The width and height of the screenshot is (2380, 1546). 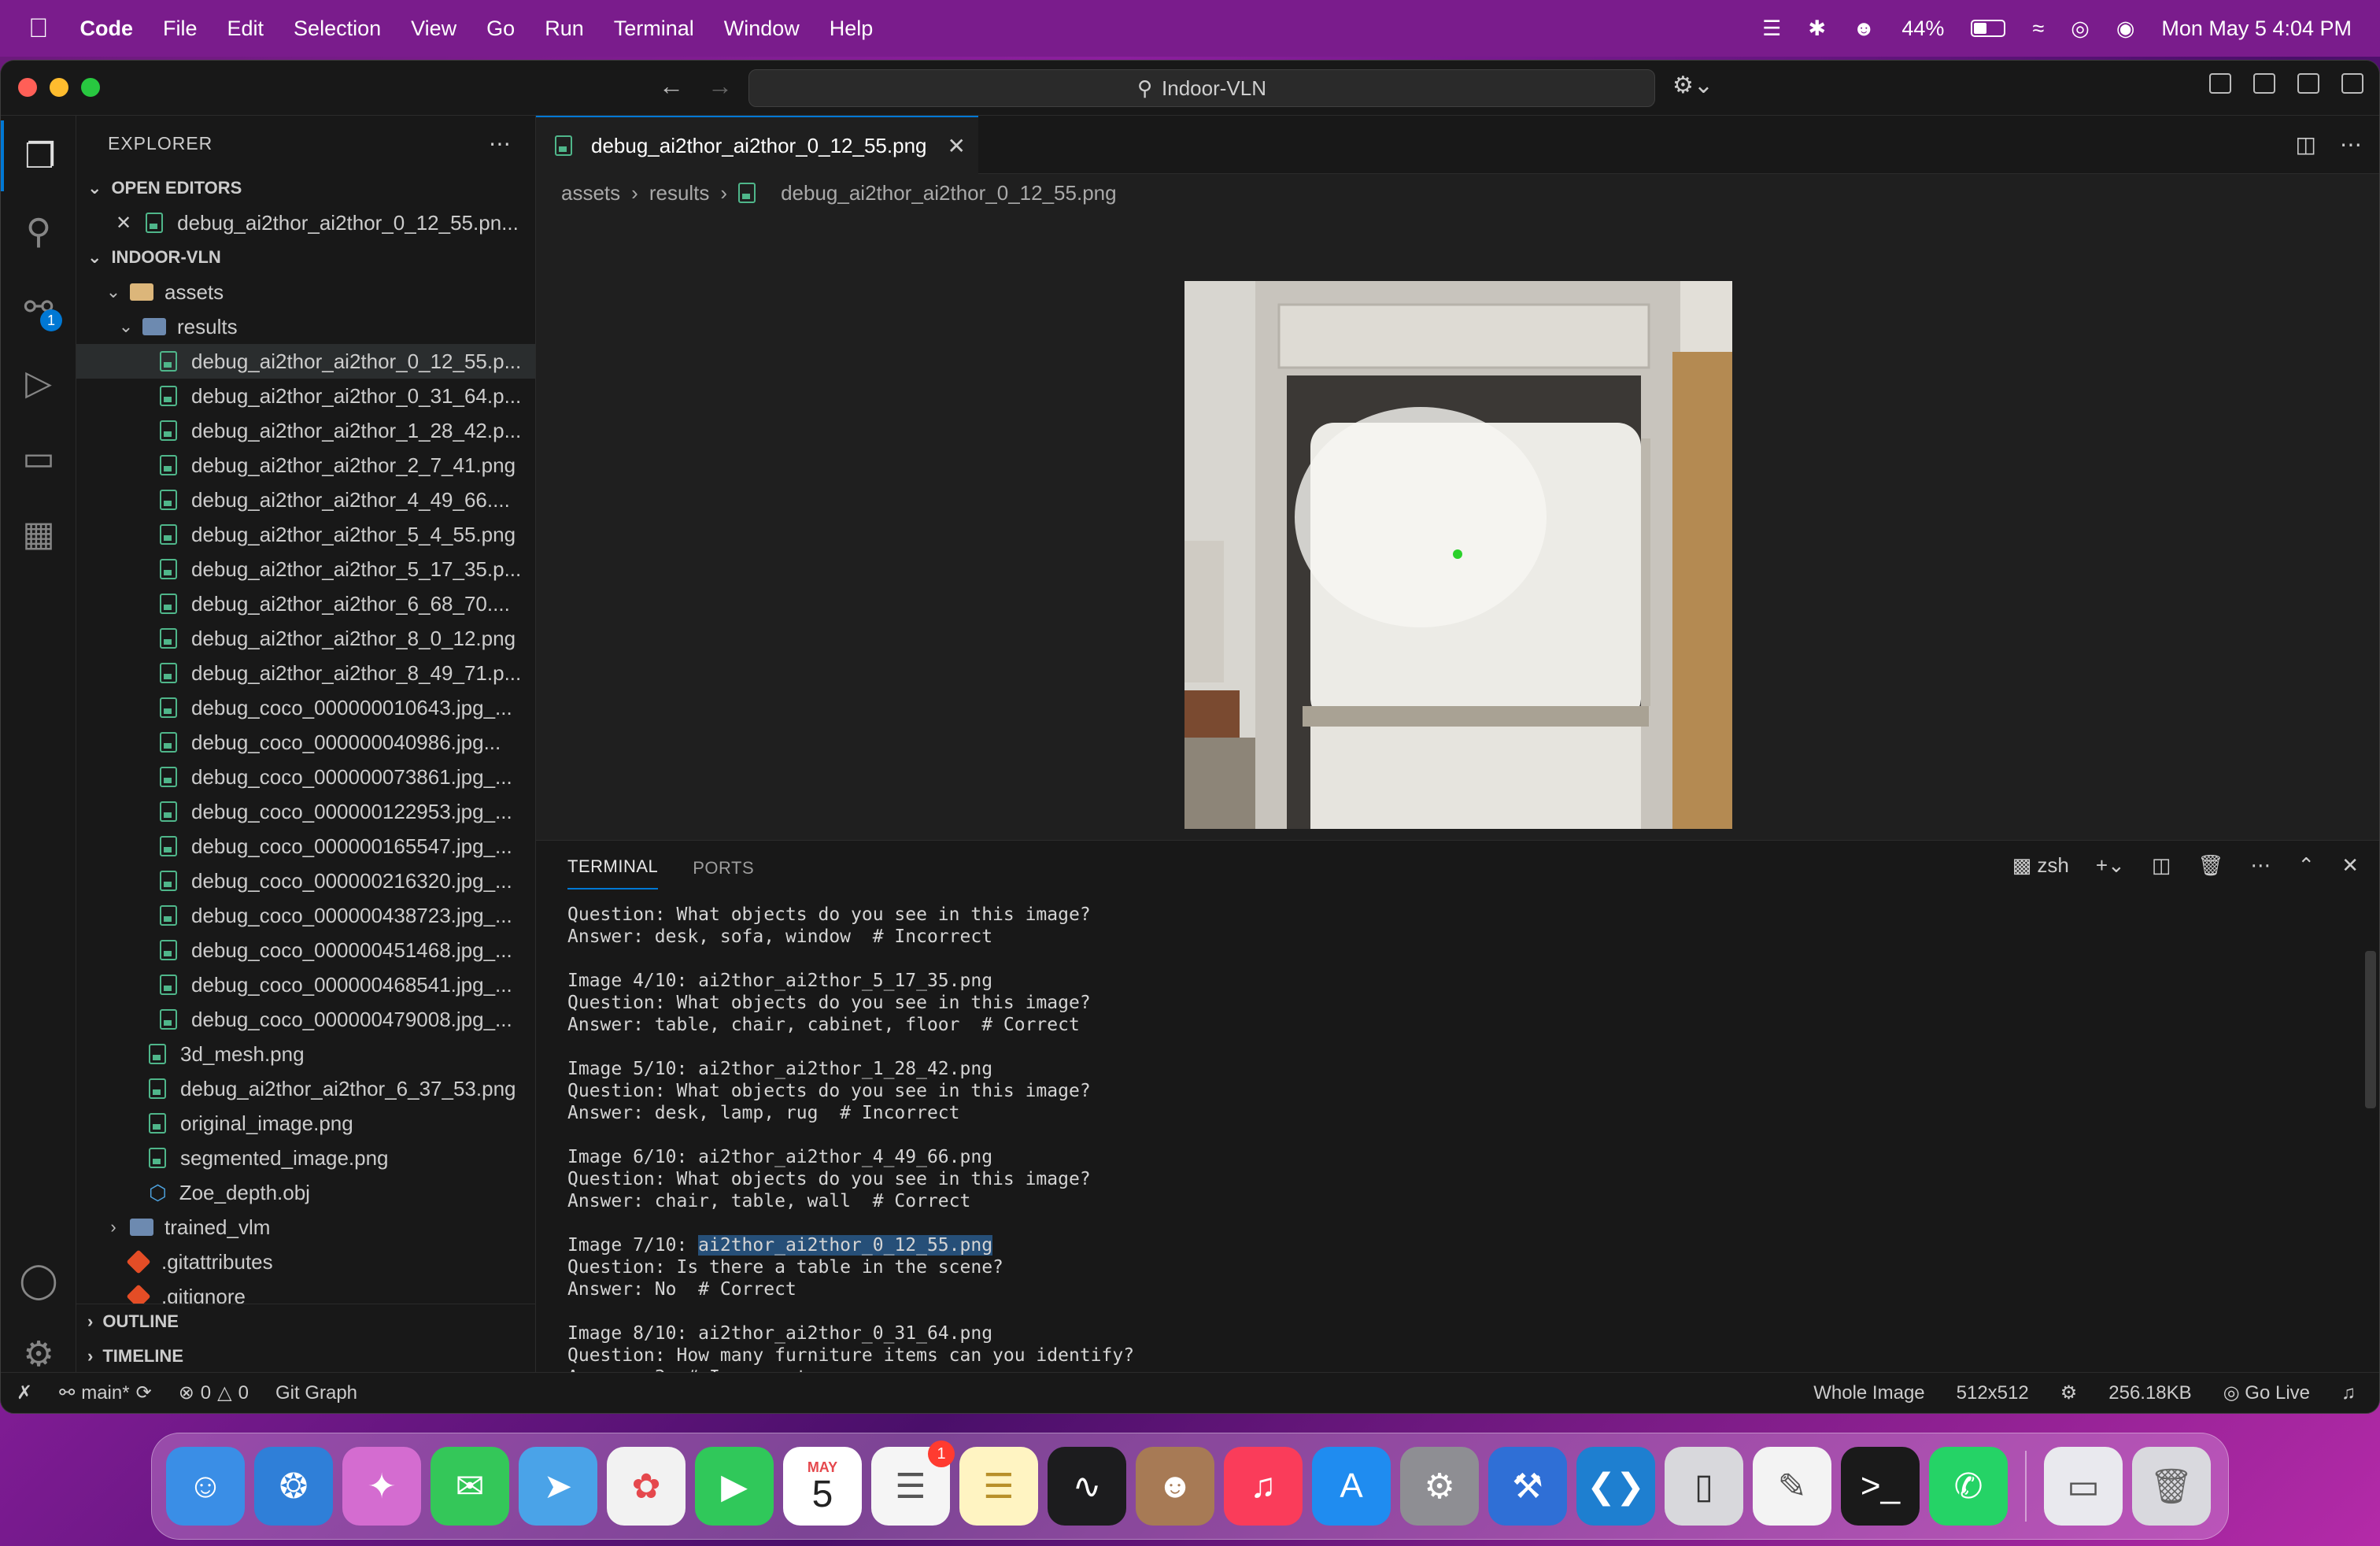 What do you see at coordinates (316, 1393) in the screenshot?
I see `git-graph-button: Git Graph` at bounding box center [316, 1393].